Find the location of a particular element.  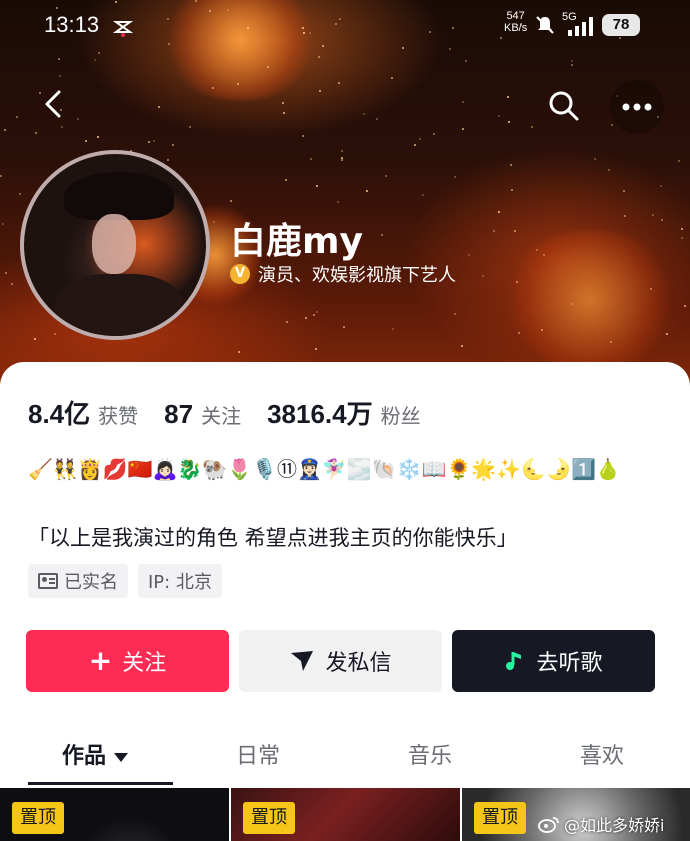

weibo-watermark: @如此多娇娇i is located at coordinates (601, 824).